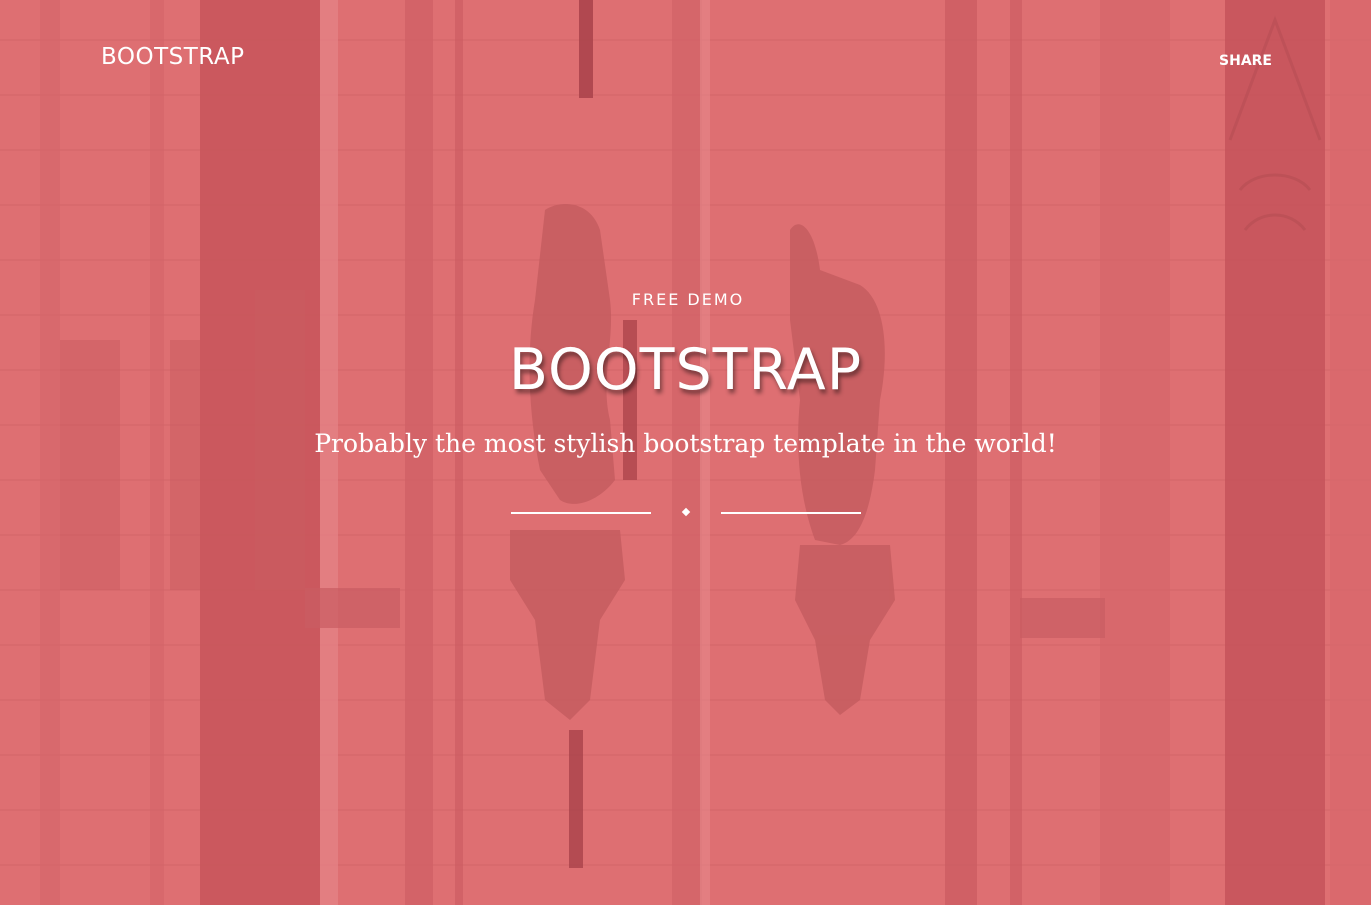  Describe the element at coordinates (1245, 61) in the screenshot. I see `share-link: SHARE` at that location.